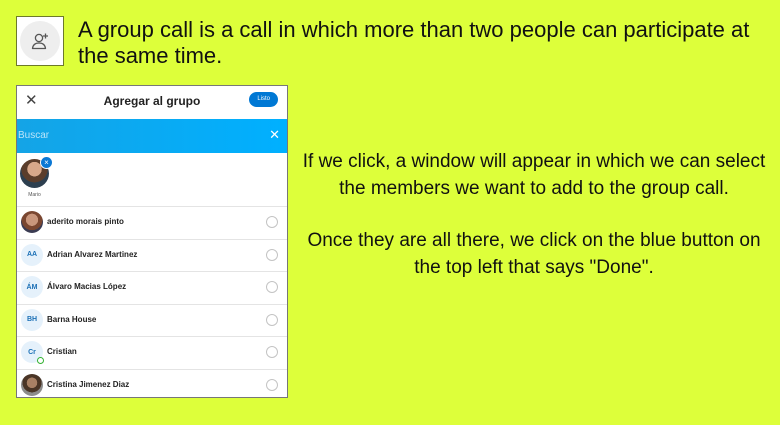 This screenshot has height=425, width=780. Describe the element at coordinates (87, 286) in the screenshot. I see `contact-name: Álvaro Macias López` at that location.